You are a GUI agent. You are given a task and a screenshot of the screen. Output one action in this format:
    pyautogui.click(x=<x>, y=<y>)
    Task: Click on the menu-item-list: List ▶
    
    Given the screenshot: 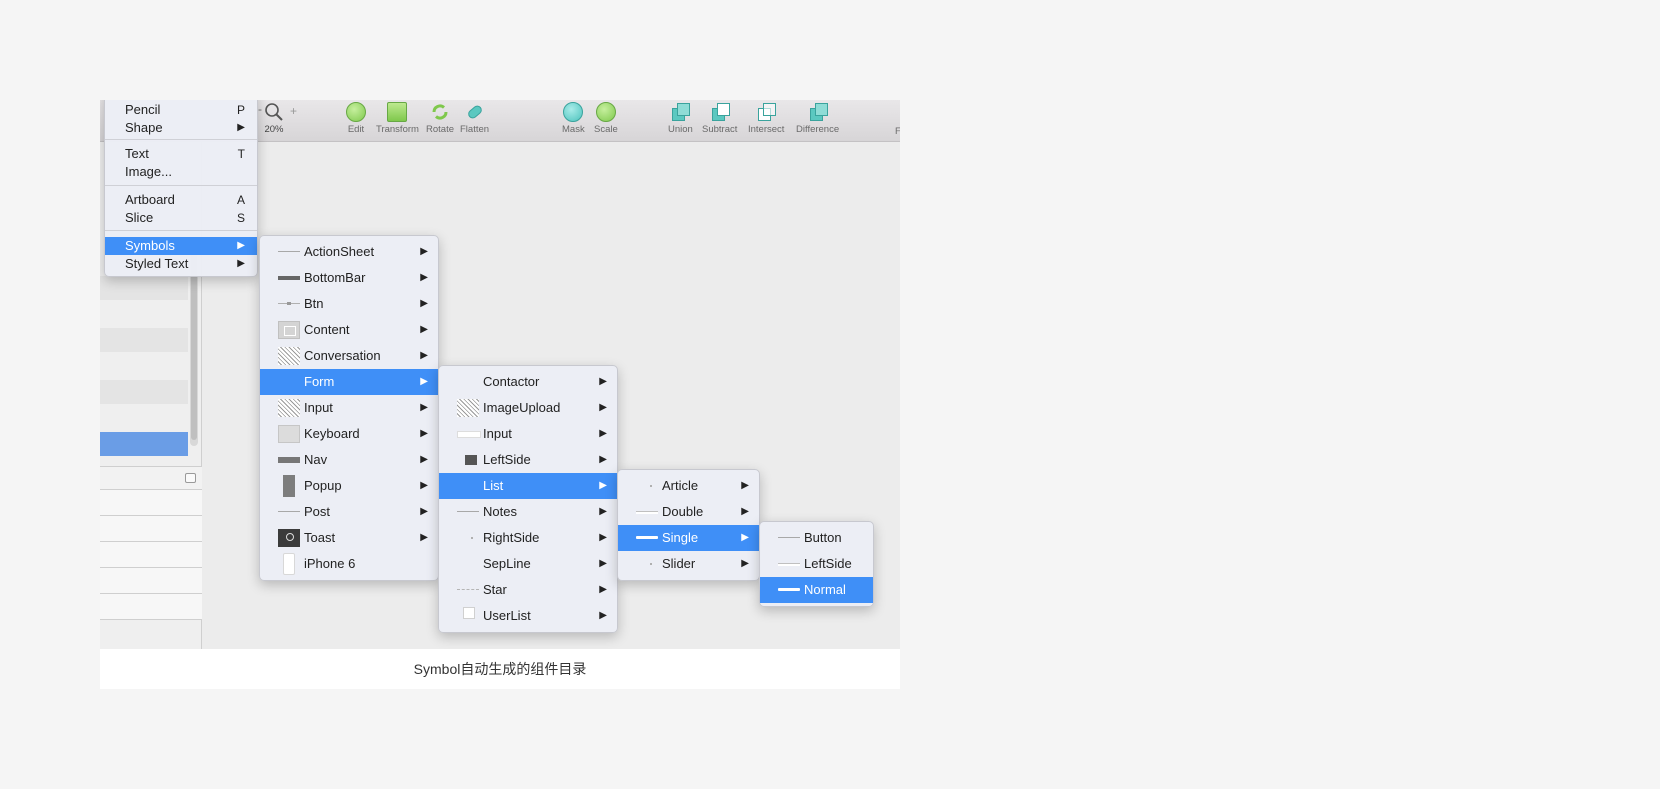 What is the action you would take?
    pyautogui.click(x=528, y=486)
    